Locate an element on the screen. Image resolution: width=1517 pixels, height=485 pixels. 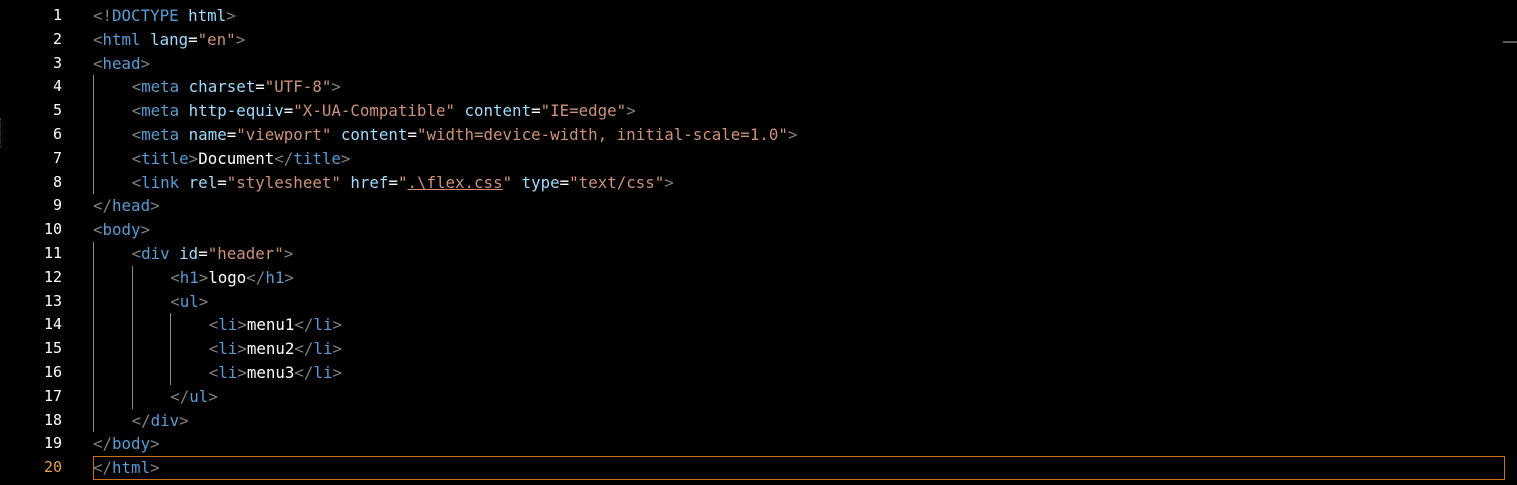
line-number: 19 is located at coordinates (52, 443).